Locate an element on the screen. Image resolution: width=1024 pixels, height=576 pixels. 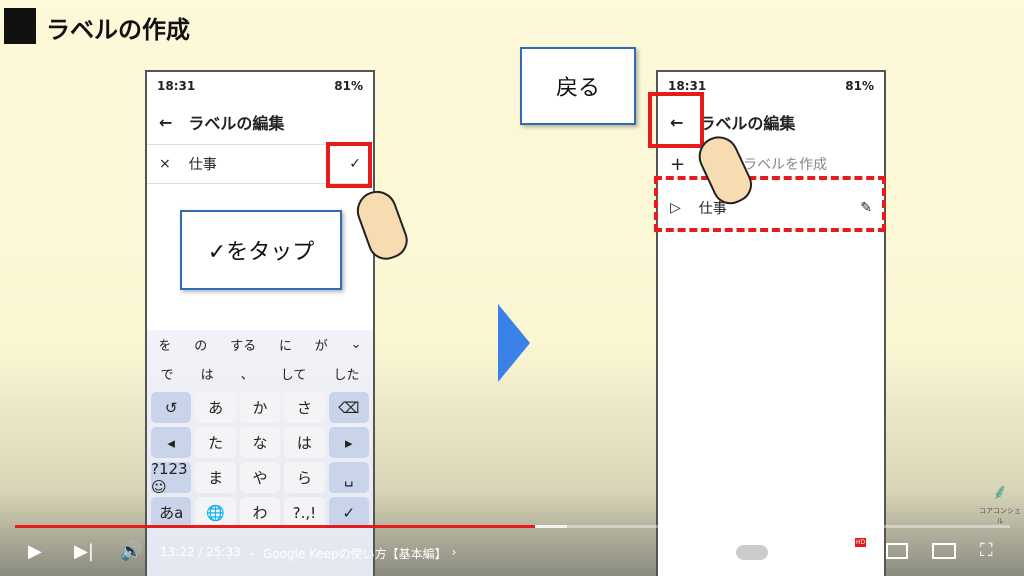
keyboard-key: ▸ is located at coordinates (348, 442).